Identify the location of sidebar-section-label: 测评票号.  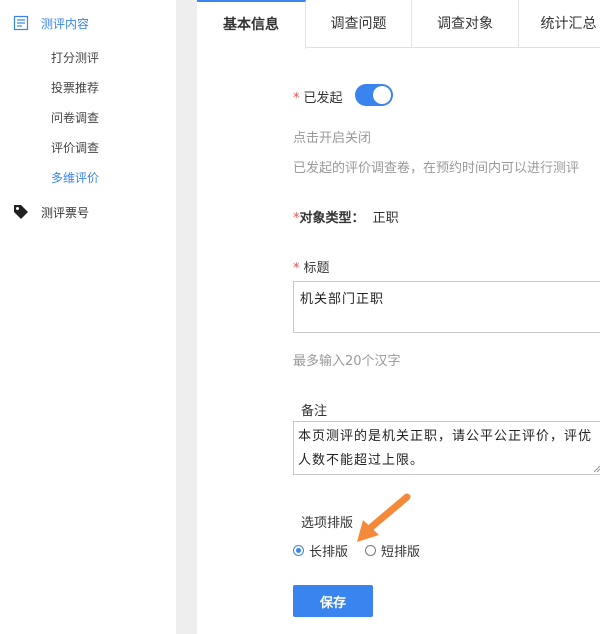
(65, 212).